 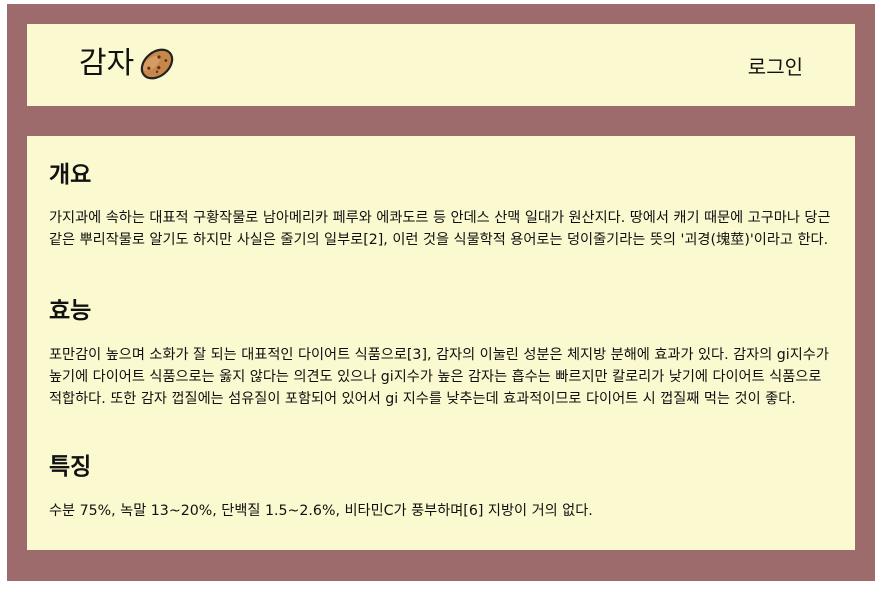 What do you see at coordinates (70, 467) in the screenshot?
I see `section-title-features: 특징` at bounding box center [70, 467].